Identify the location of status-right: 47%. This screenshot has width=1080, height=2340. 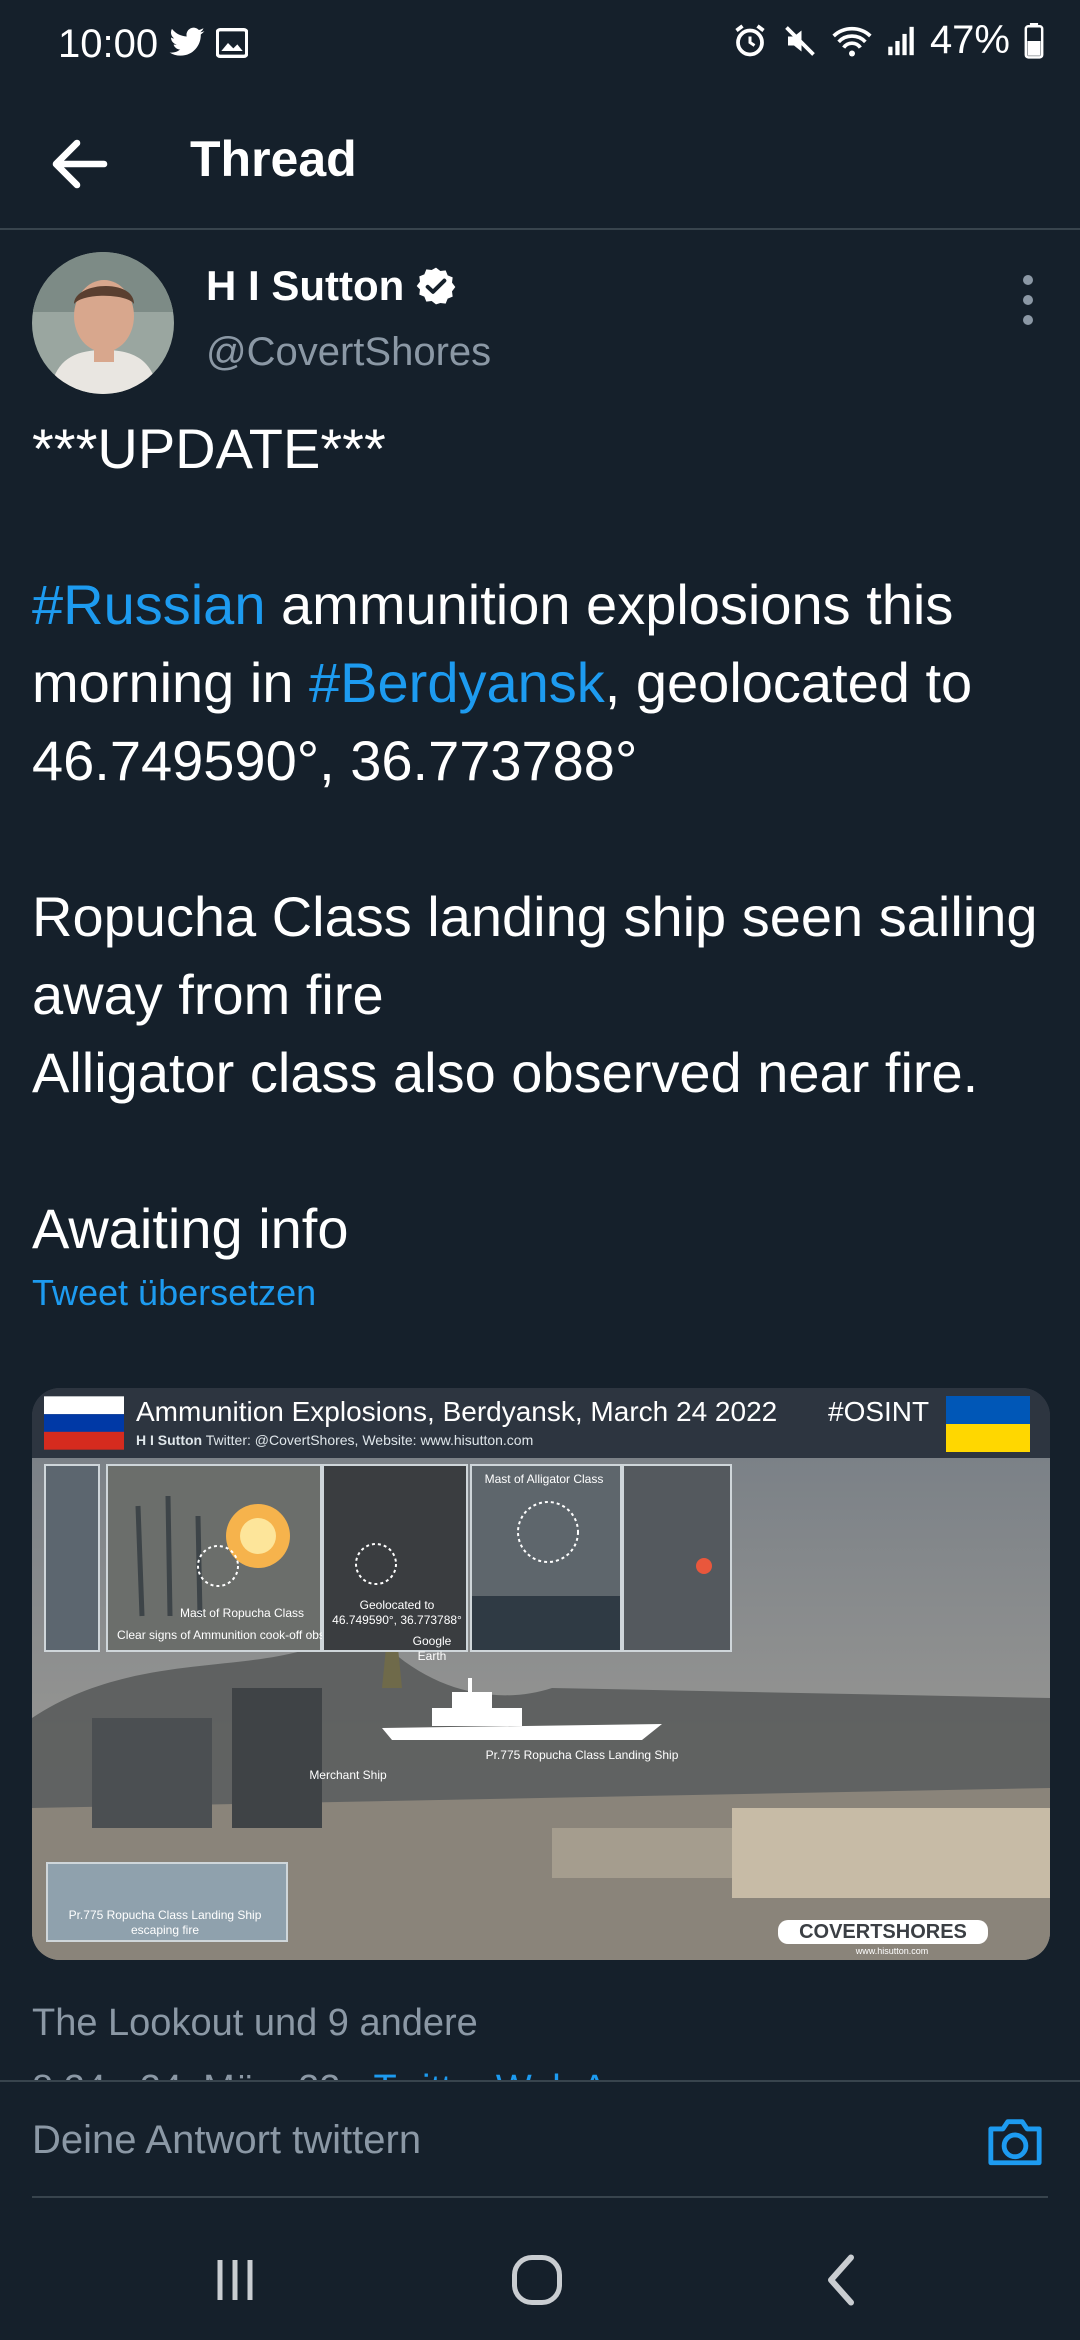
(888, 40).